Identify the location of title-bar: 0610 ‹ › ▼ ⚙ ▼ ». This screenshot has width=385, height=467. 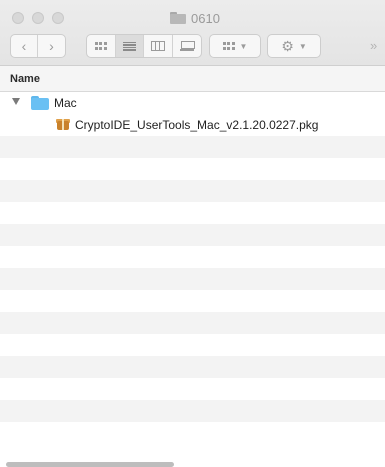
(192, 33).